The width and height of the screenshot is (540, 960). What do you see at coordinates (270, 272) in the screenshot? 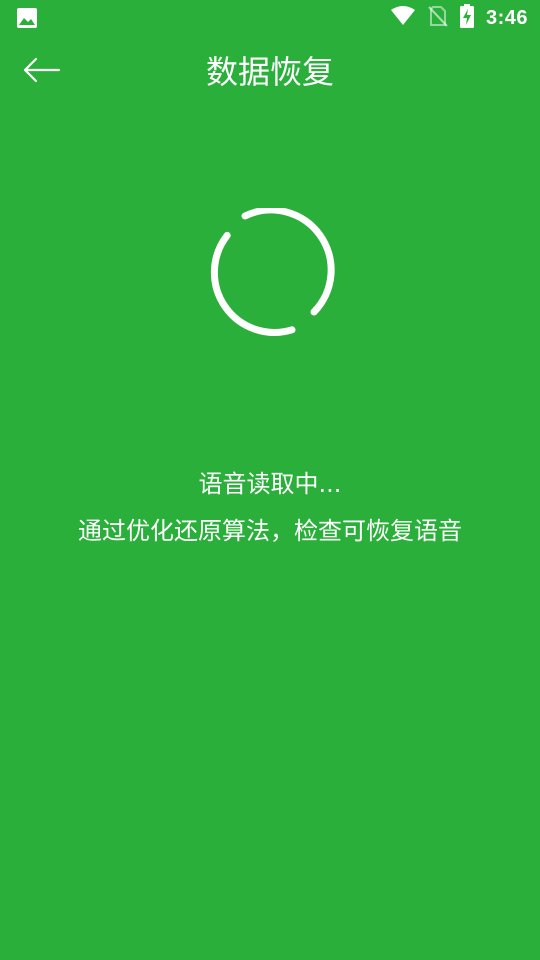
I see `loading-spinner` at bounding box center [270, 272].